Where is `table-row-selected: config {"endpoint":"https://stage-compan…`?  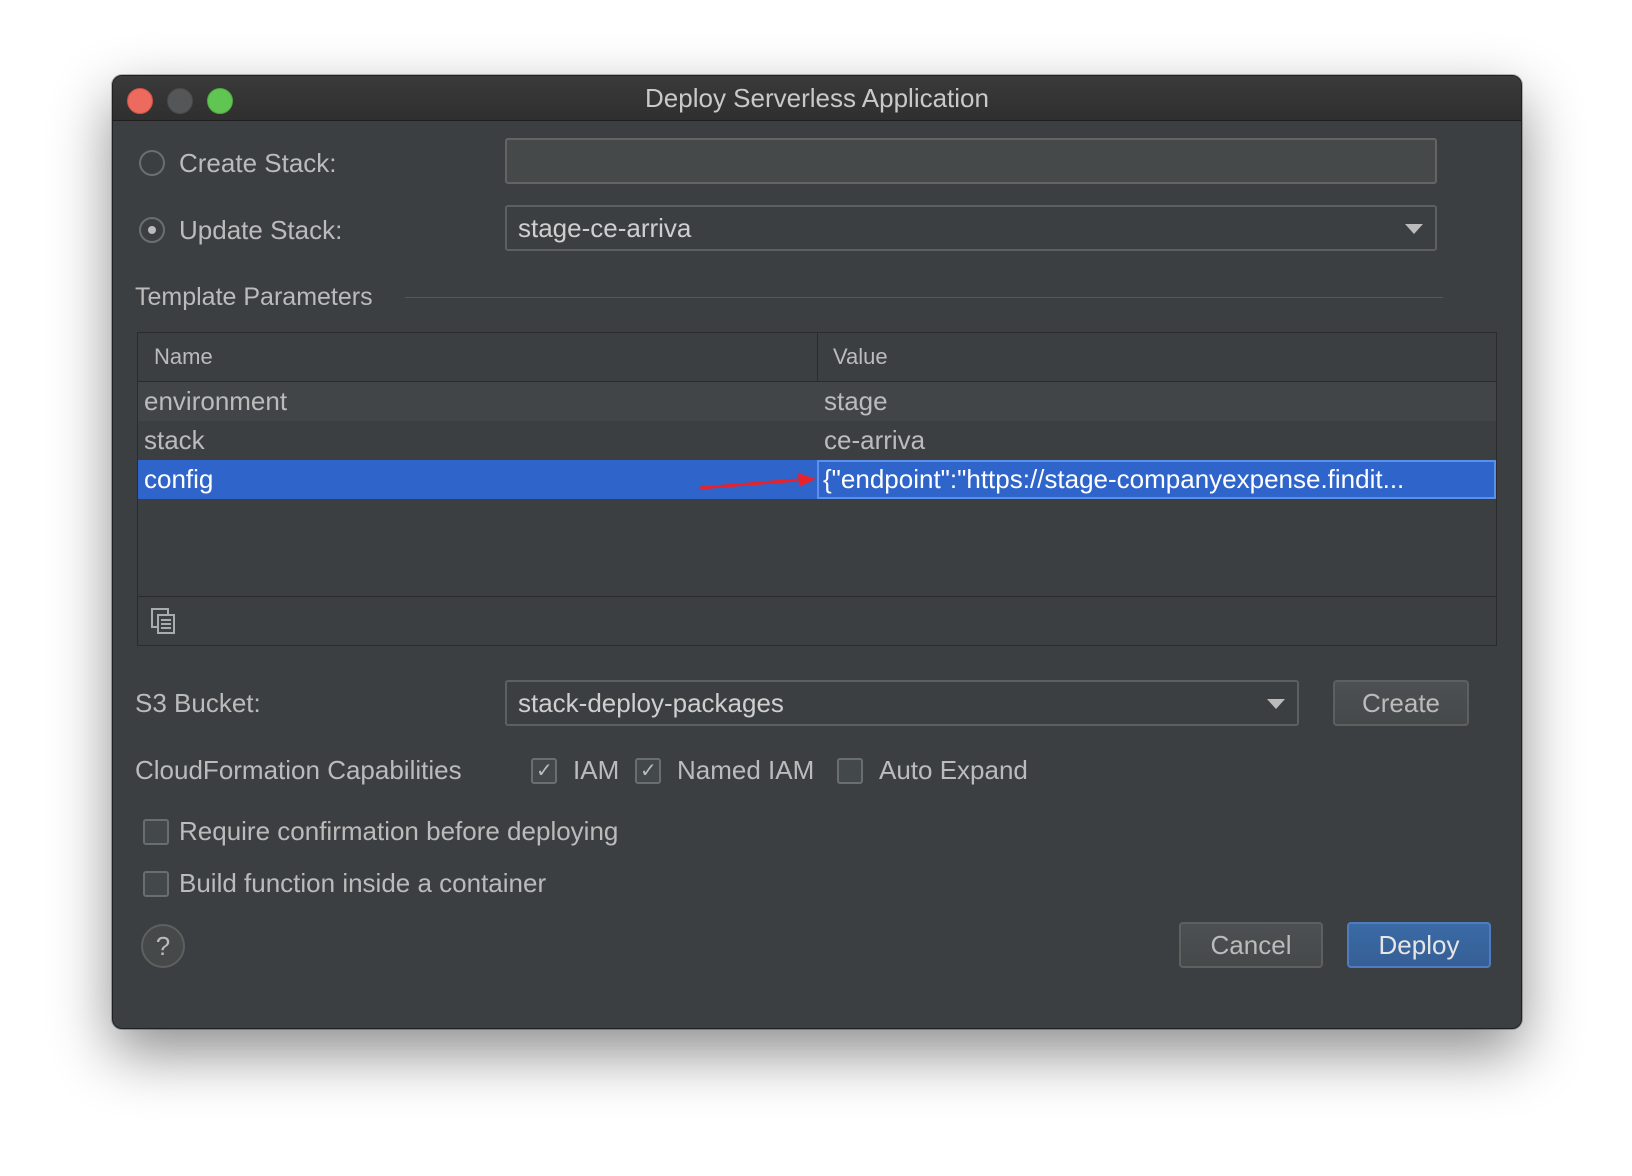 table-row-selected: config {"endpoint":"https://stage-compan… is located at coordinates (817, 479).